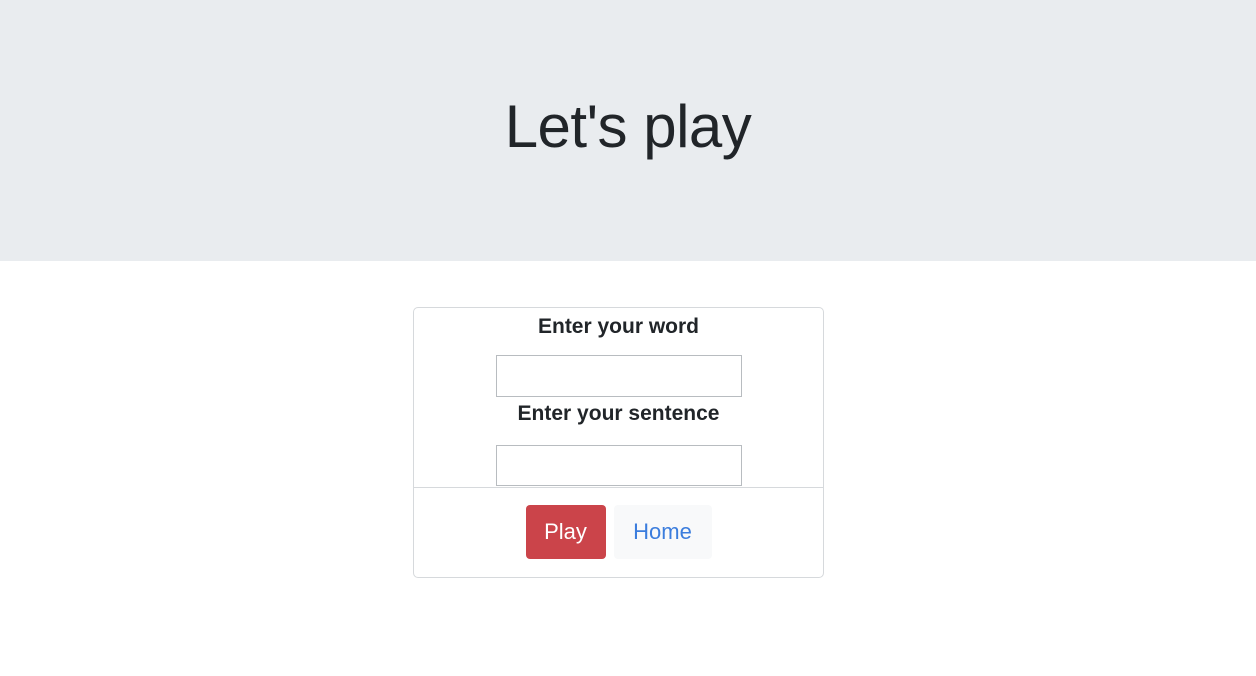  Describe the element at coordinates (618, 326) in the screenshot. I see `word-label: Enter your word` at that location.